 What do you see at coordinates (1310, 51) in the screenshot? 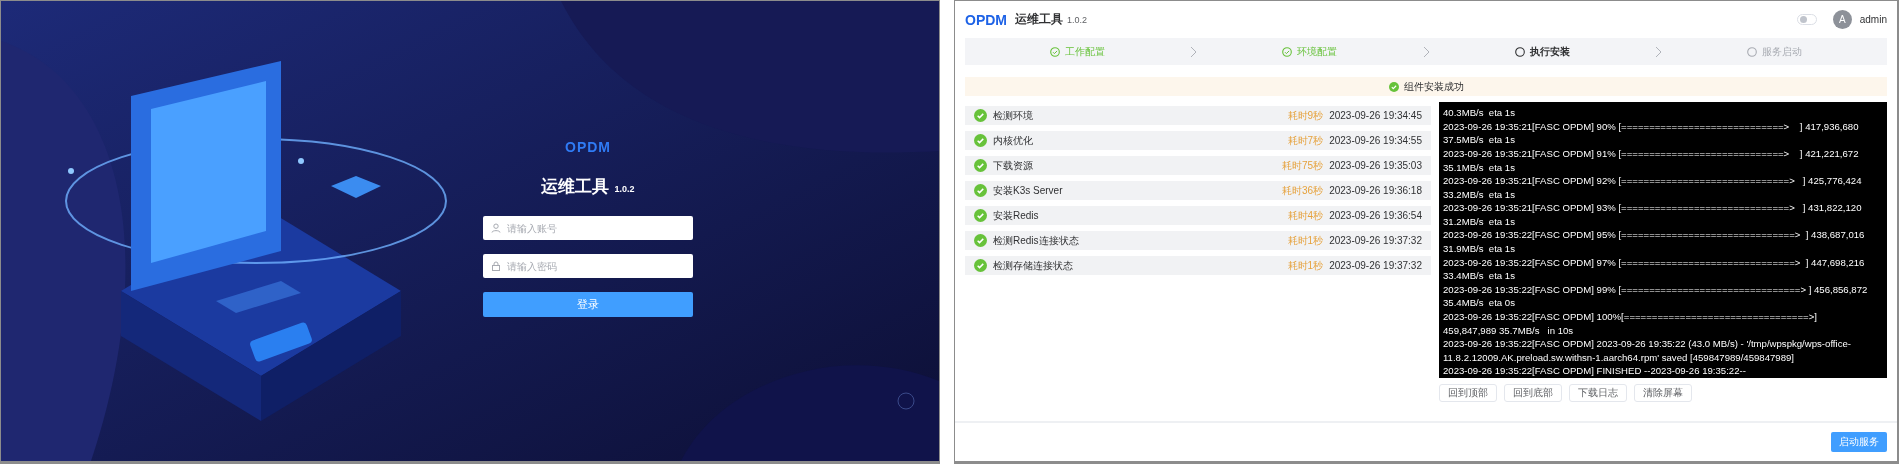
I see `step-item: 环境配置` at bounding box center [1310, 51].